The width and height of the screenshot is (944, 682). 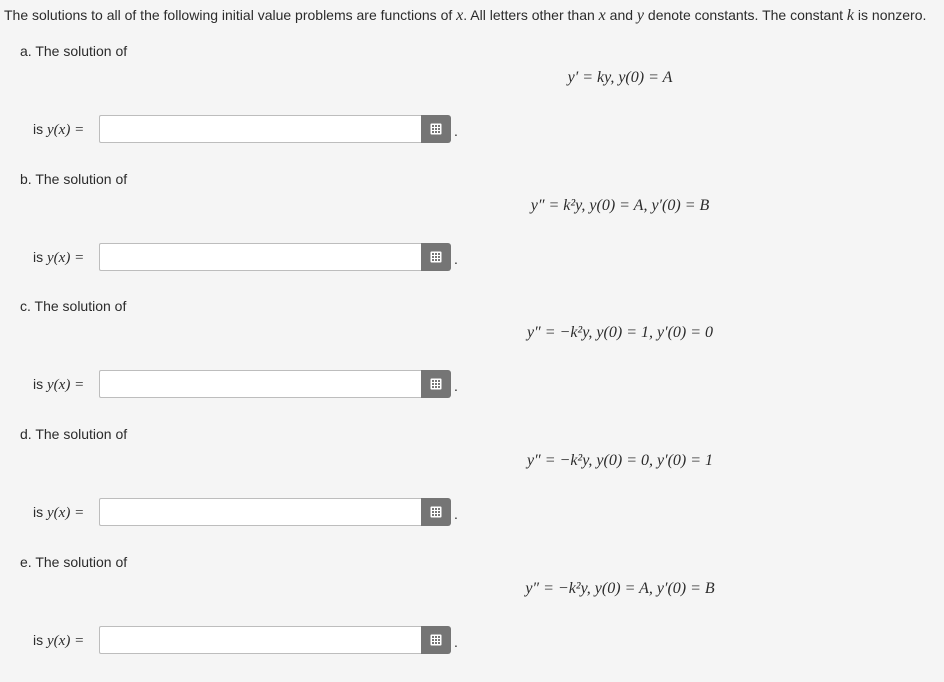 I want to click on part-label: d. The solution of, so click(x=74, y=434).